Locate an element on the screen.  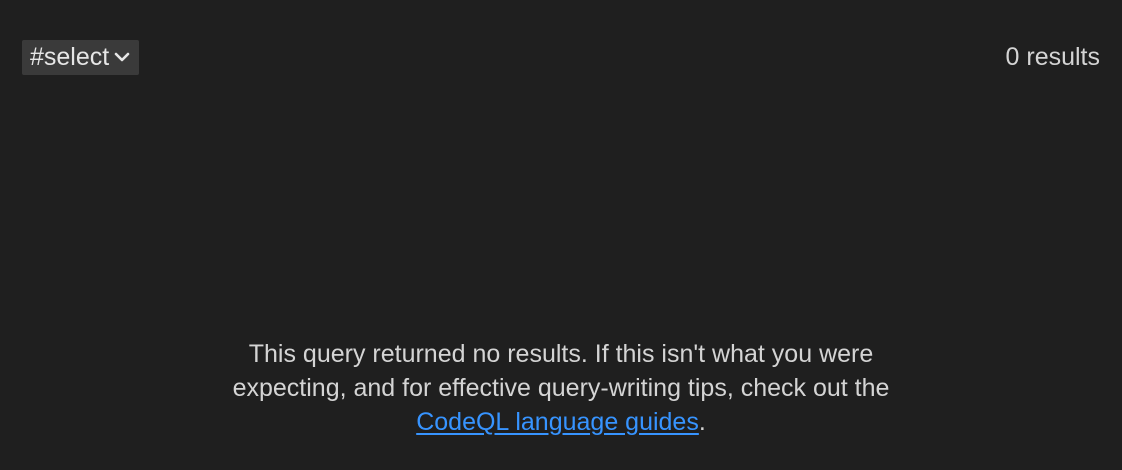
message-line-3: CodeQL language guides. is located at coordinates (561, 422).